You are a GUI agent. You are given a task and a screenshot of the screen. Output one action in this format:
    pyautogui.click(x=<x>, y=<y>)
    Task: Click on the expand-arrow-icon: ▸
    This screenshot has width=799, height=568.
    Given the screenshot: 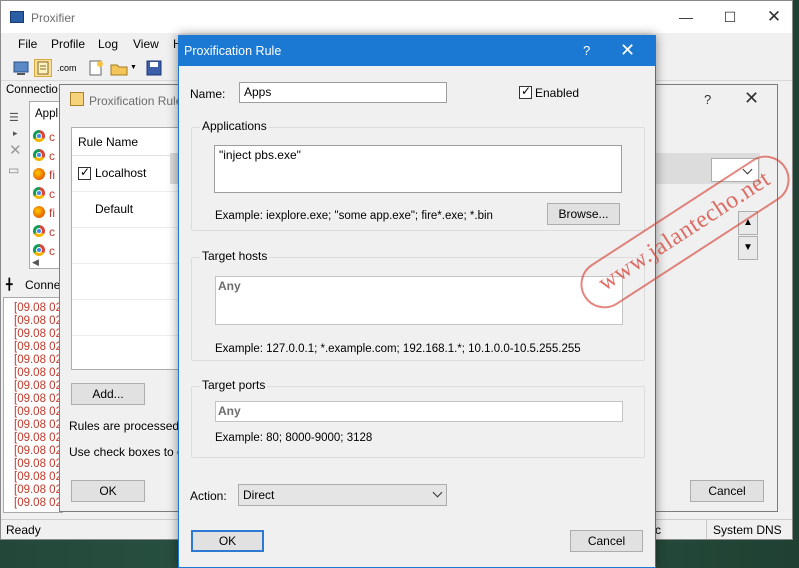 What is the action you would take?
    pyautogui.click(x=15, y=133)
    